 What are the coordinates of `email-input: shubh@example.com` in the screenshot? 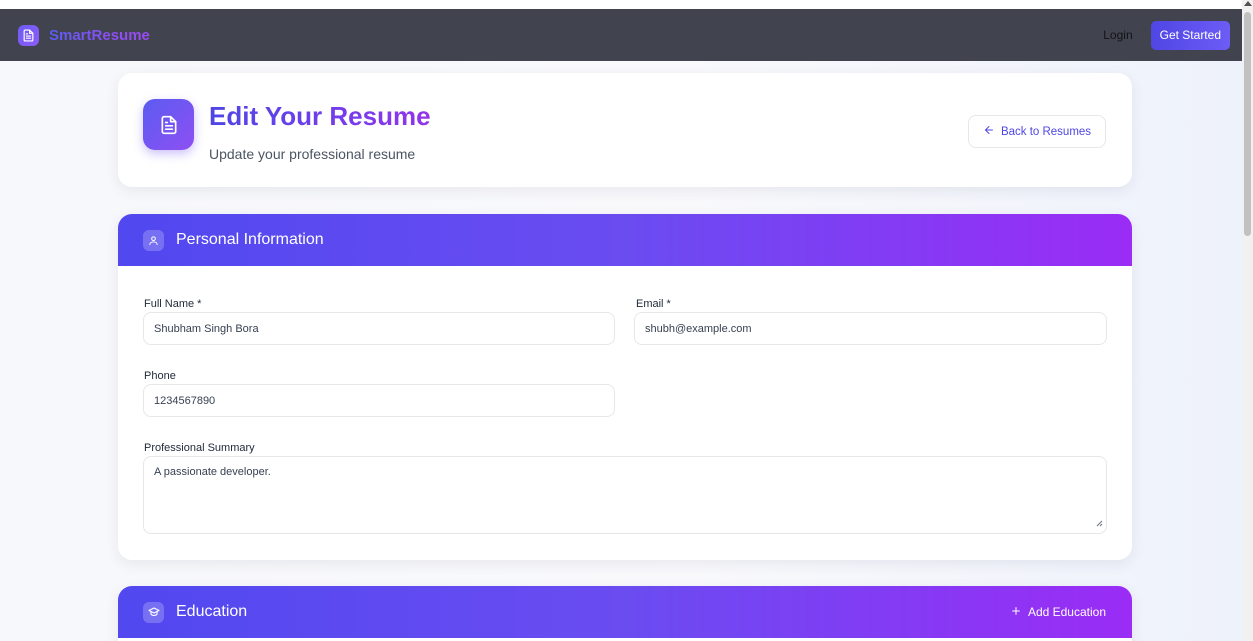 It's located at (870, 328).